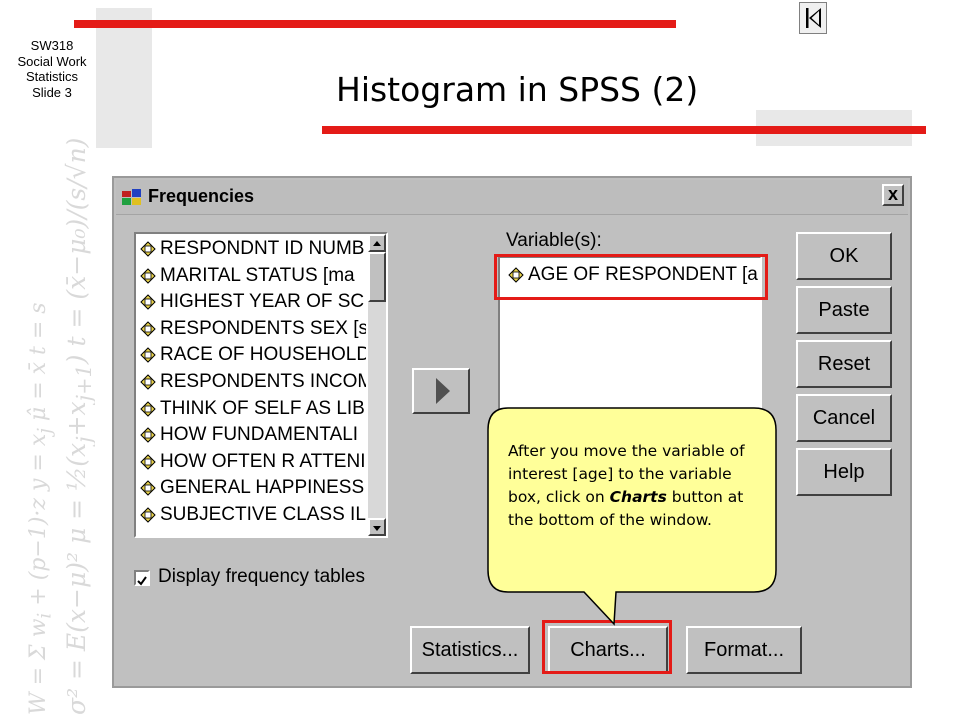 This screenshot has height=720, width=960. Describe the element at coordinates (261, 576) in the screenshot. I see `display-frequency-tables-label: Display frequency tables` at that location.